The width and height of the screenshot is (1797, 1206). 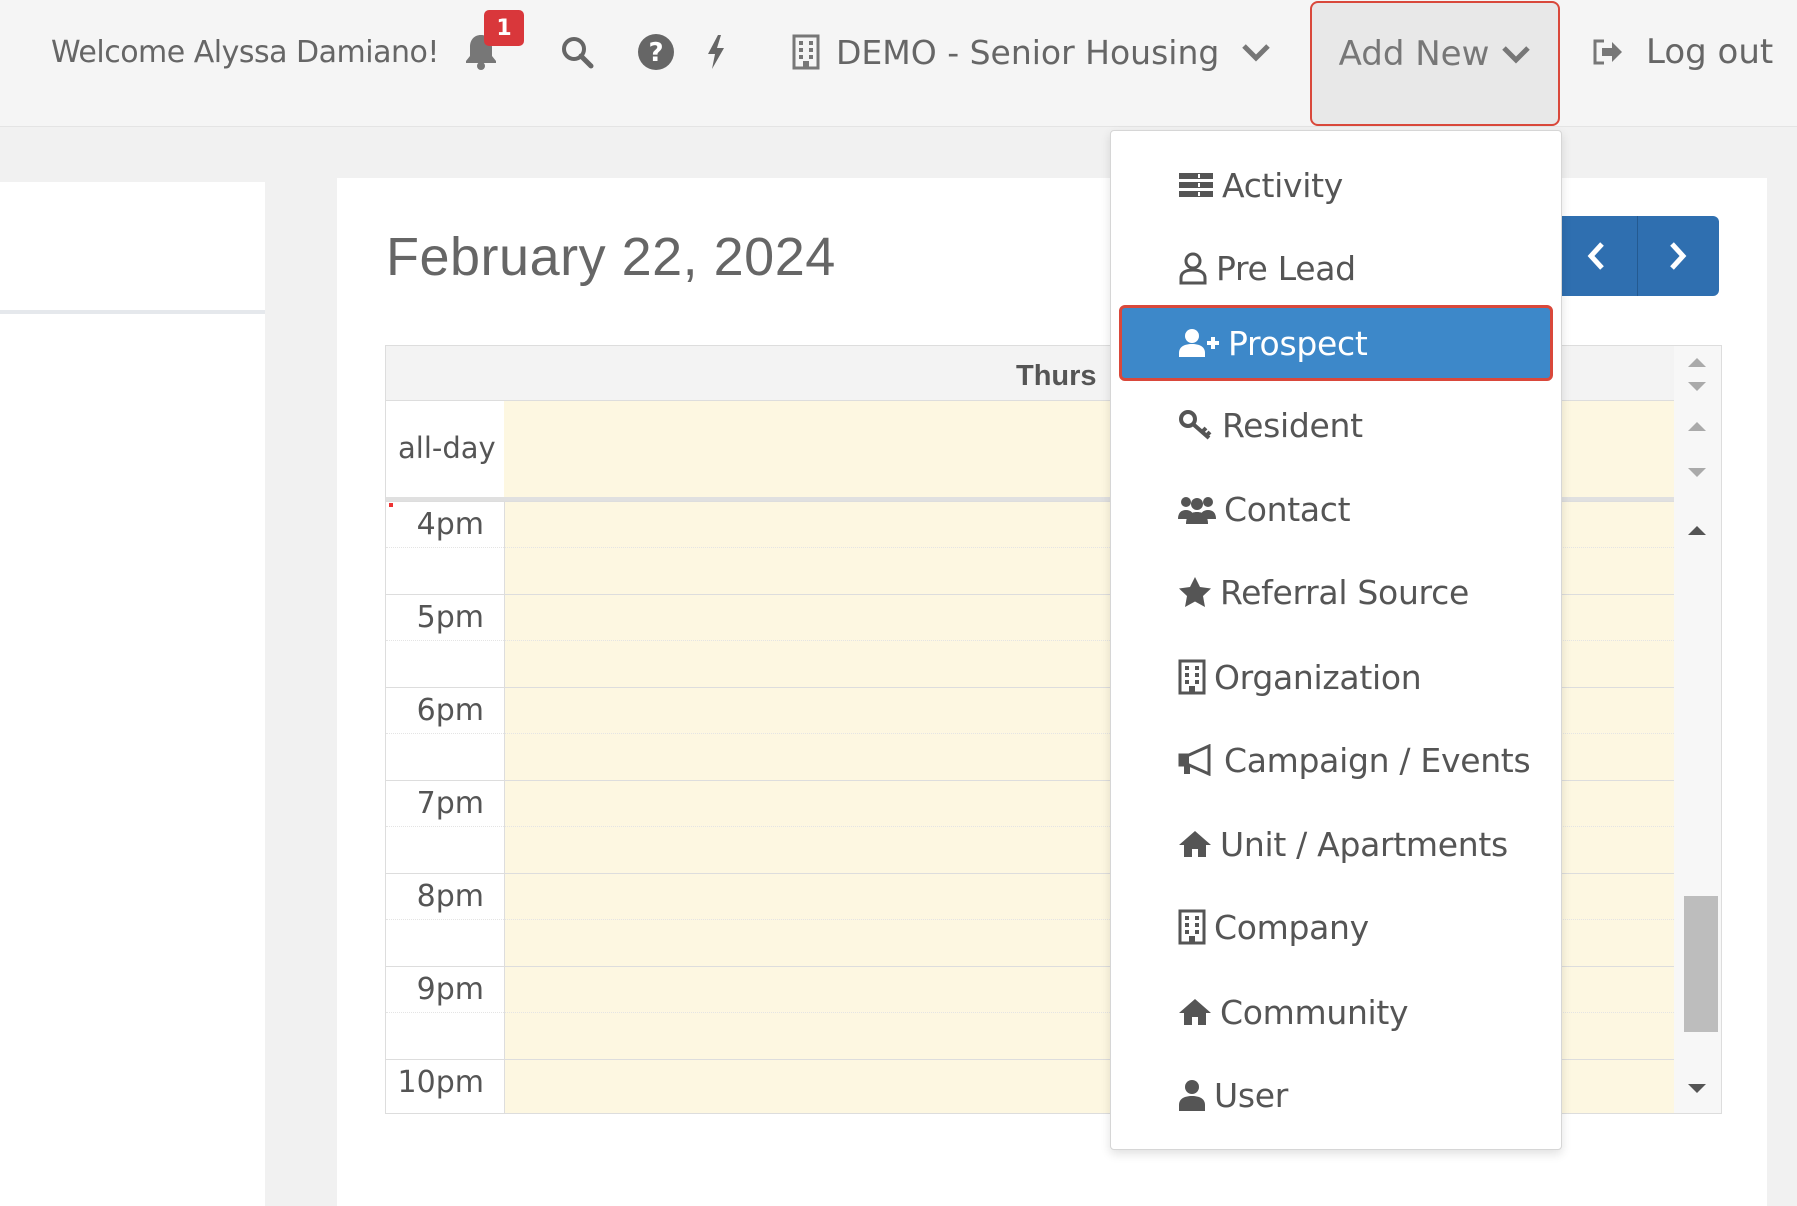 I want to click on menu-item-resident: Resident, so click(x=1336, y=425).